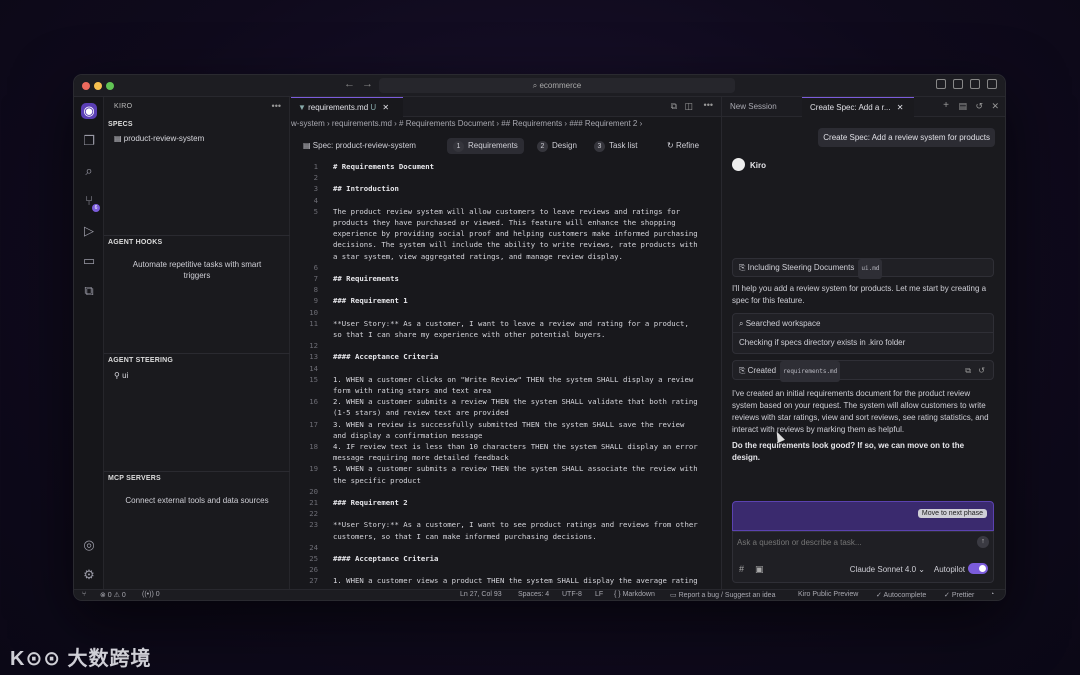  I want to click on maximize-window-button, so click(110, 86).